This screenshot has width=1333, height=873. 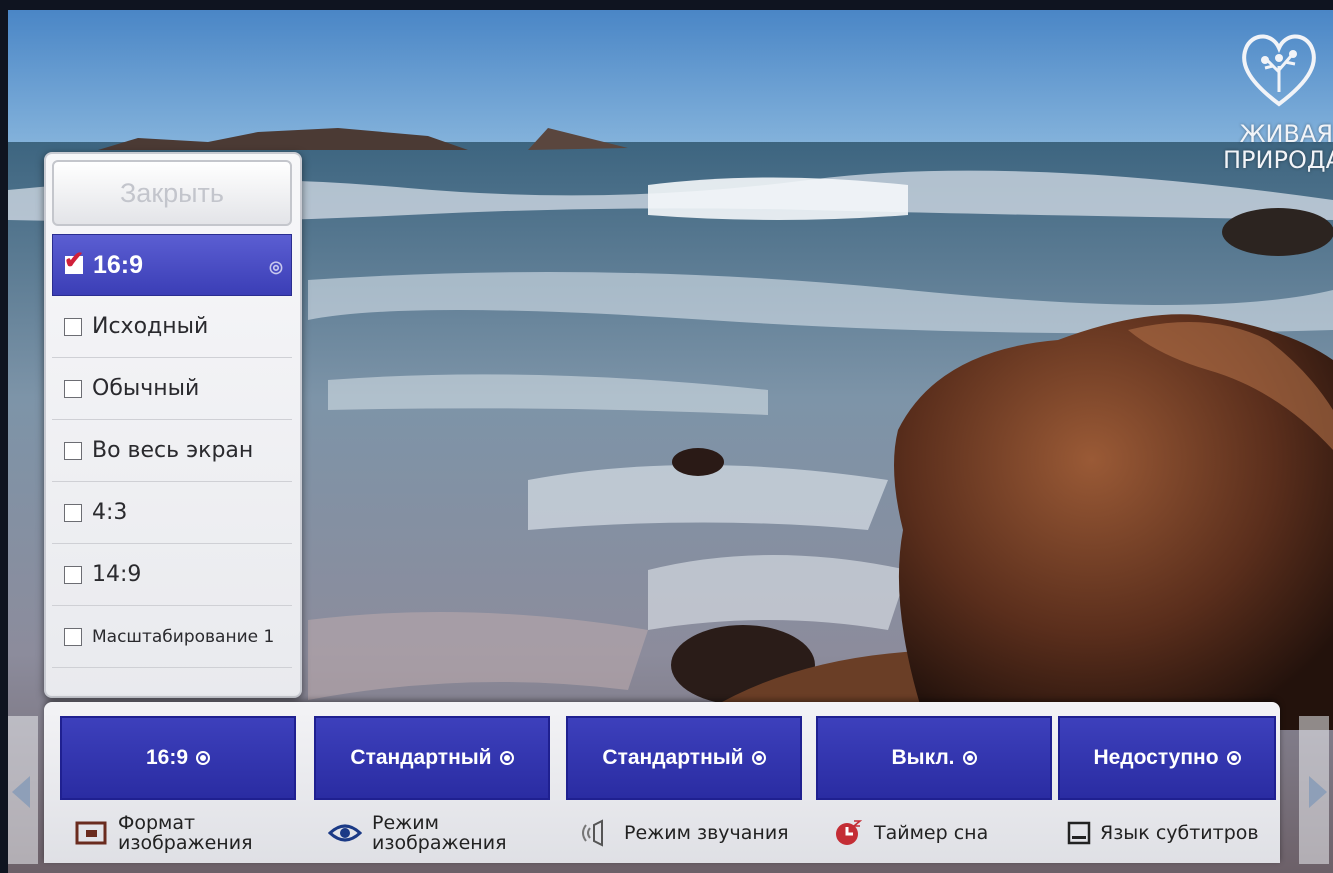 I want to click on picture-mode-label: Режим изображения, so click(x=439, y=833).